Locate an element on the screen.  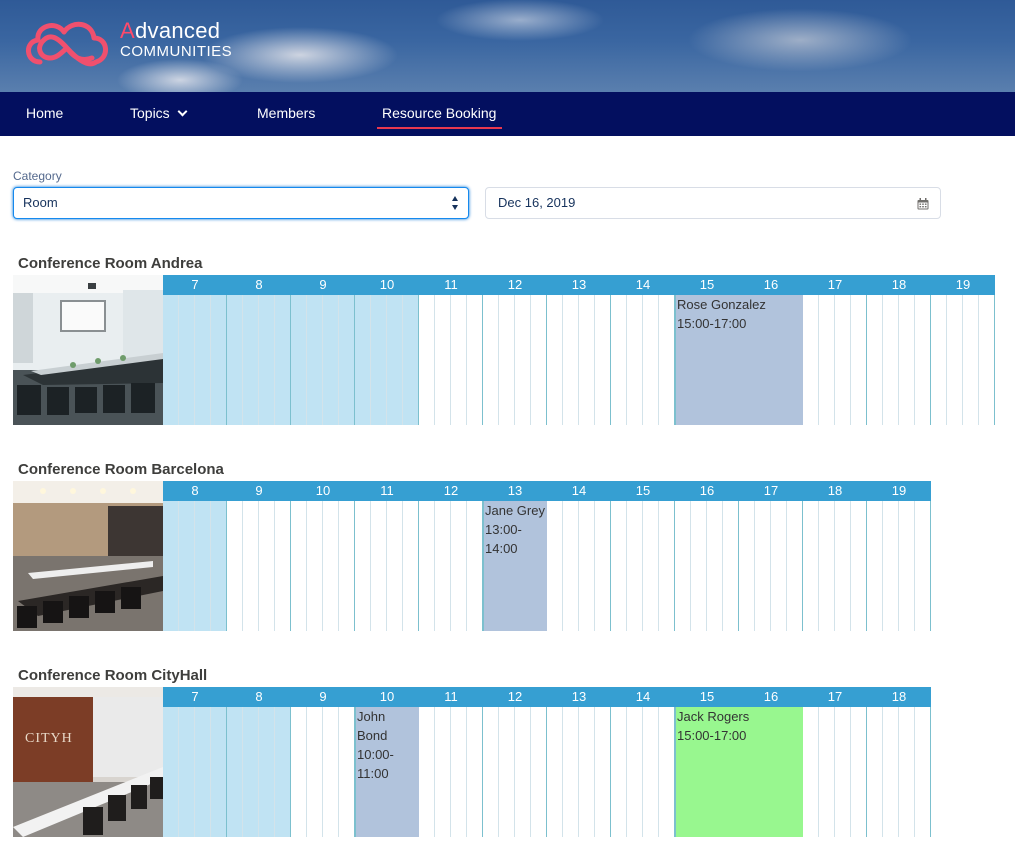
date-input: Dec 16, 2019 is located at coordinates (713, 203).